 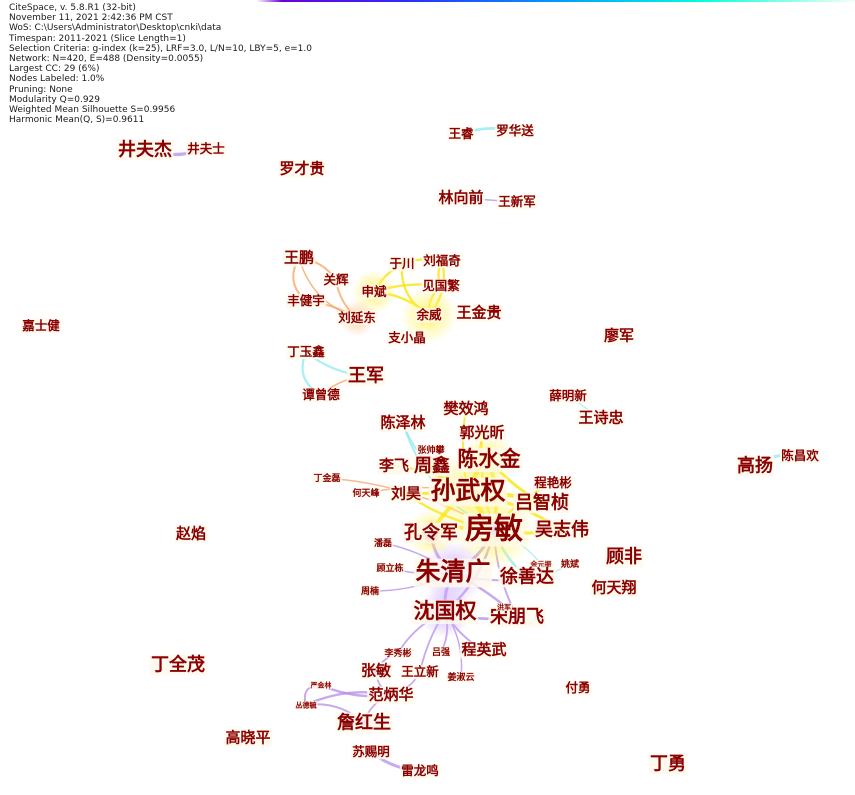 What do you see at coordinates (441, 652) in the screenshot?
I see `author-label-lvqiang: 吕强` at bounding box center [441, 652].